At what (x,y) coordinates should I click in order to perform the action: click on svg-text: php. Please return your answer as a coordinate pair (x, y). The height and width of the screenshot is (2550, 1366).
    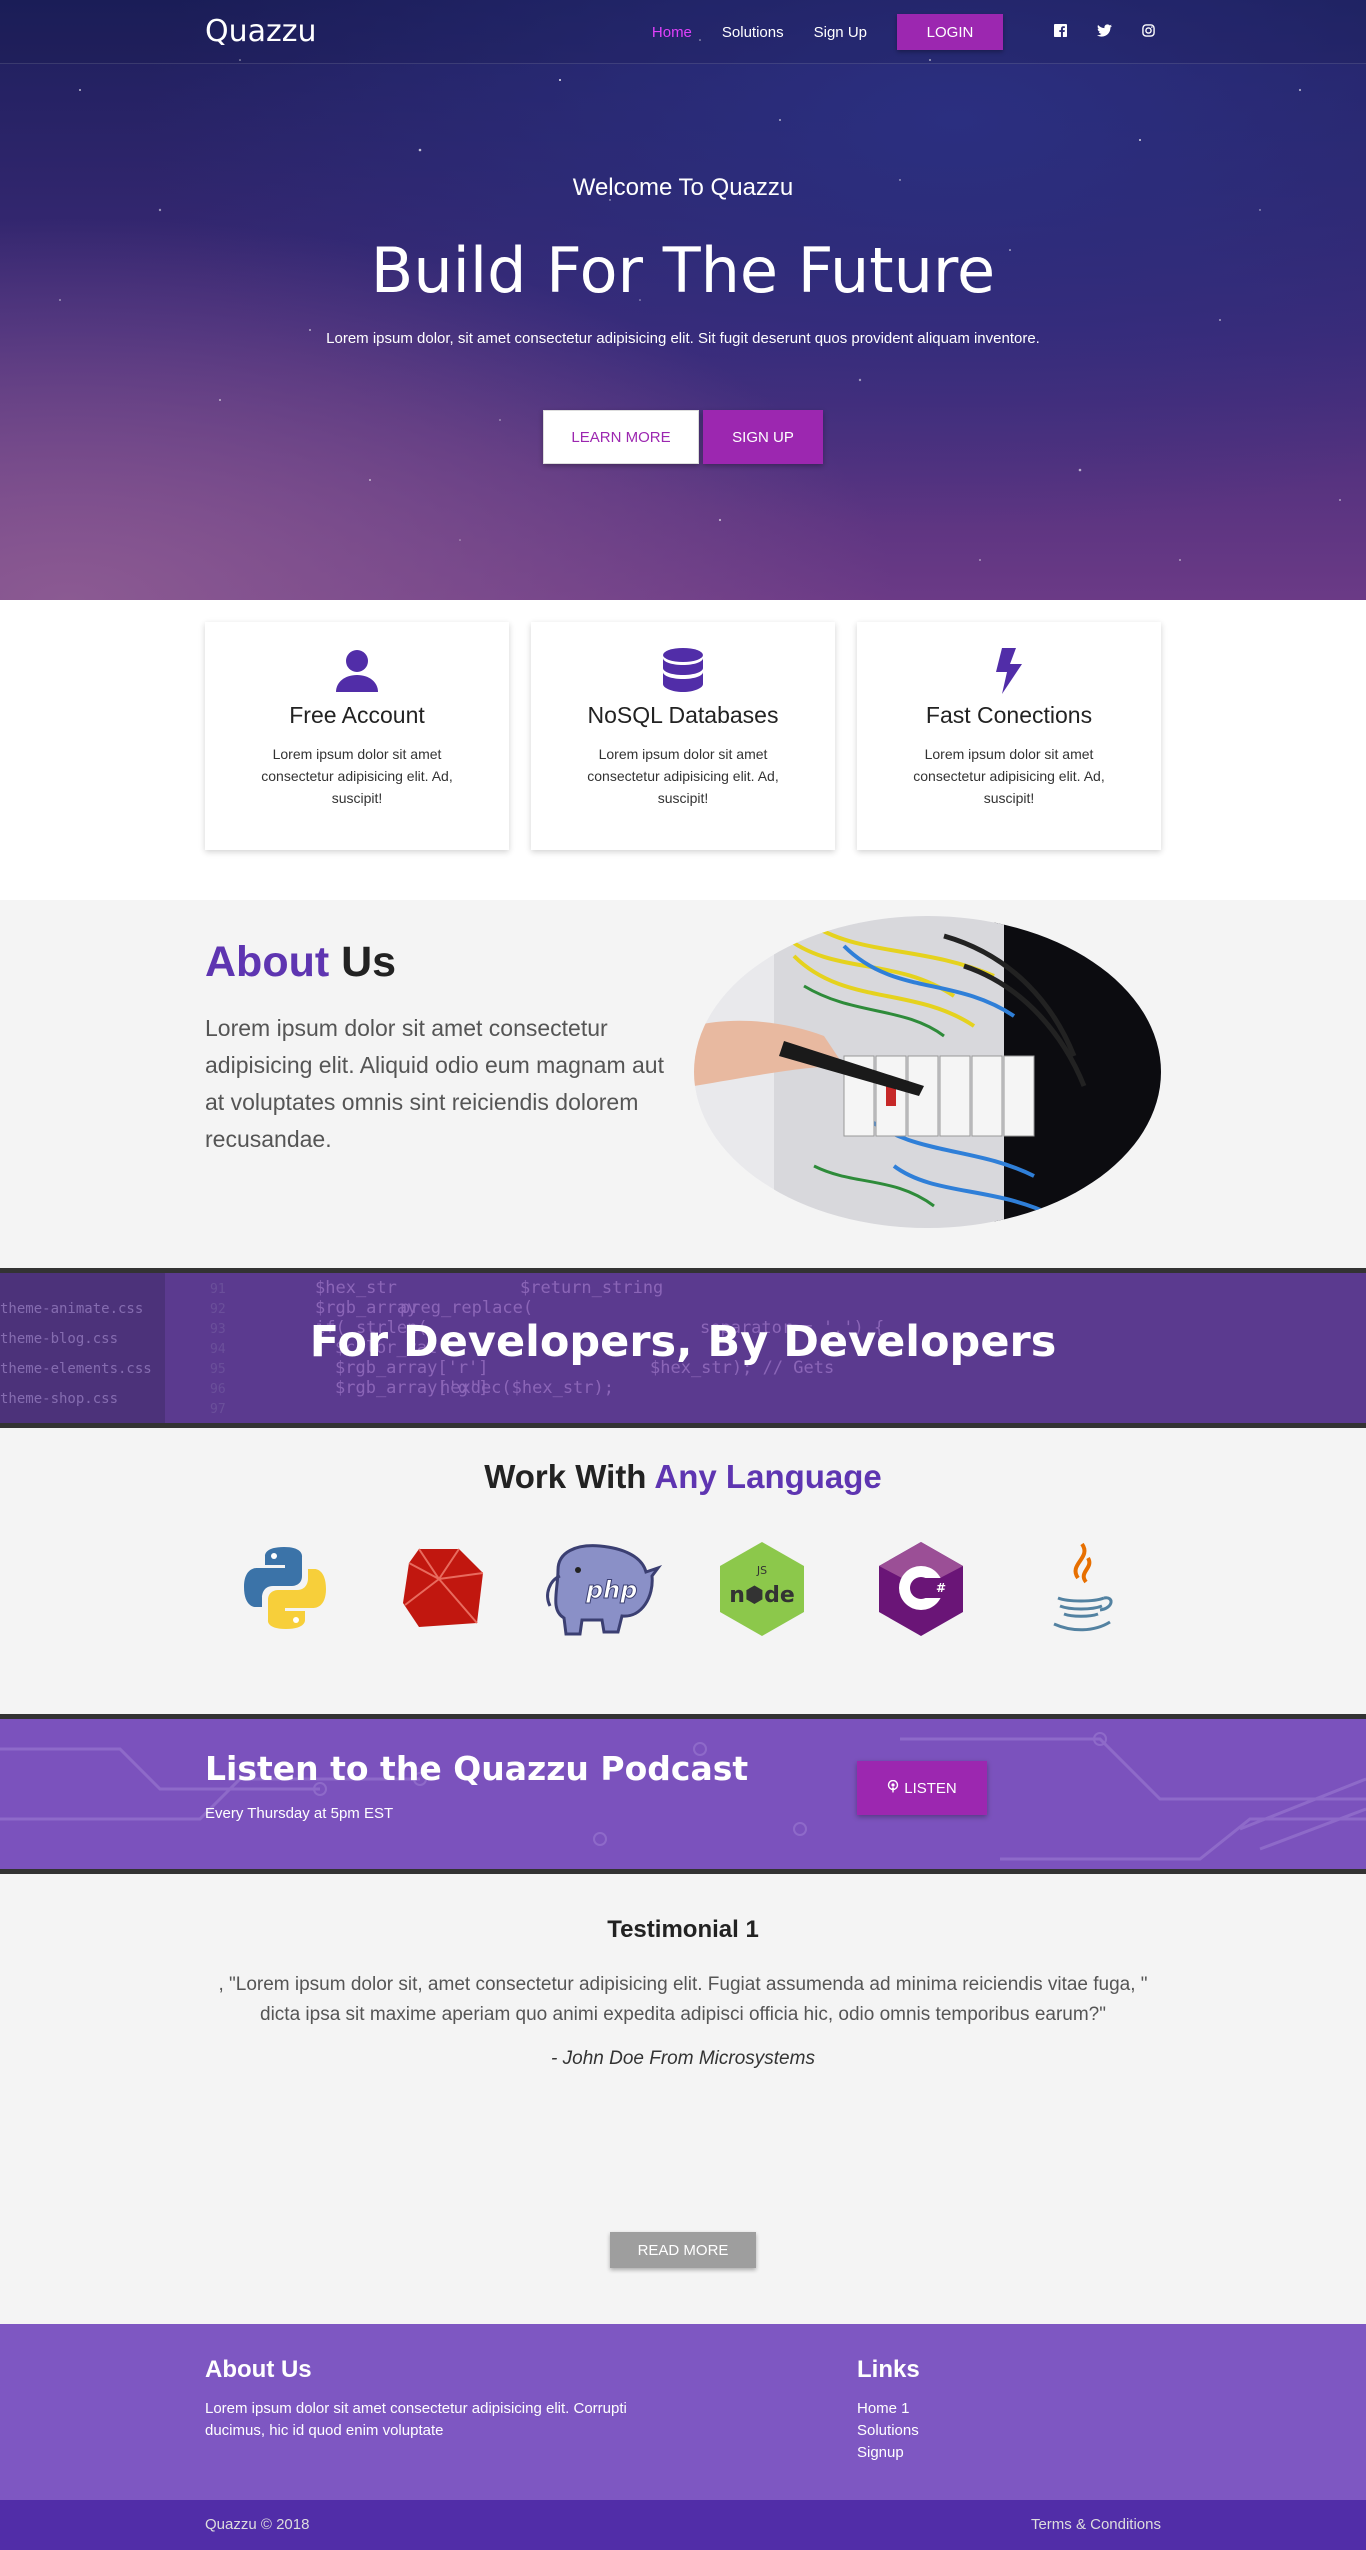
    Looking at the image, I should click on (611, 1590).